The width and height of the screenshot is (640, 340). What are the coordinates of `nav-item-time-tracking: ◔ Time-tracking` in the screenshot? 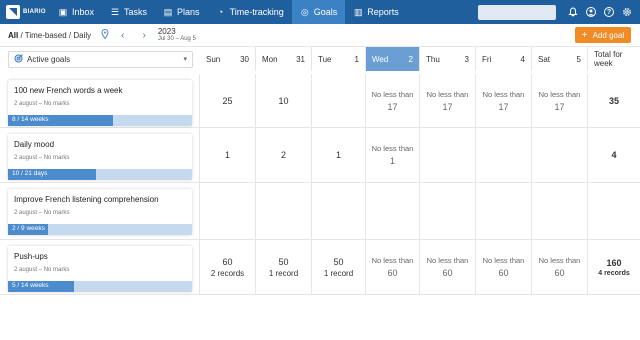 It's located at (250, 12).